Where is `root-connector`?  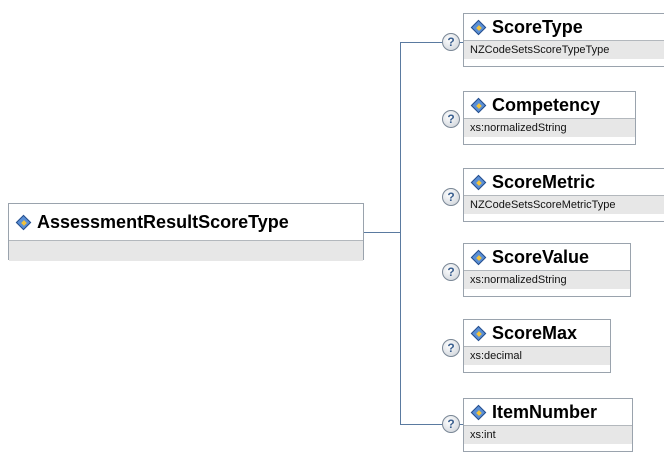 root-connector is located at coordinates (381, 232).